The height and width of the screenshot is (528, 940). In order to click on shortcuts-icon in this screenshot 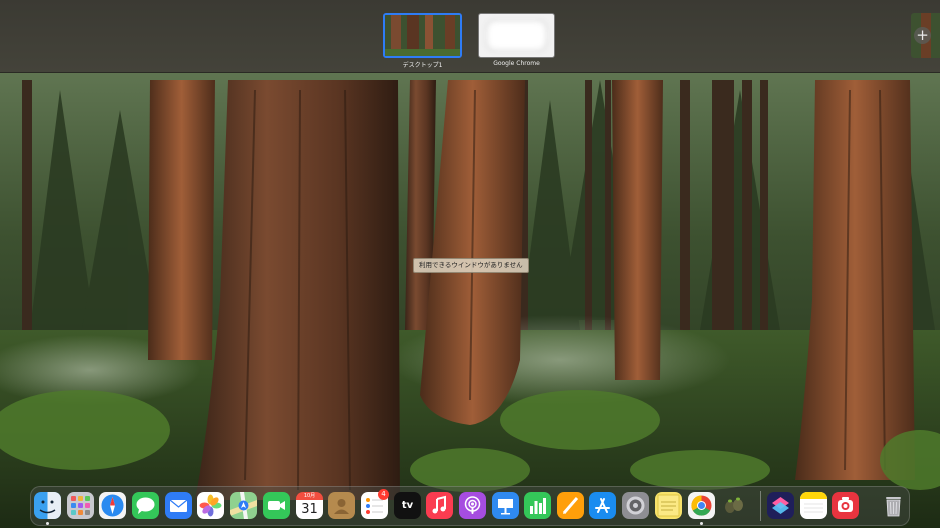, I will do `click(780, 505)`.